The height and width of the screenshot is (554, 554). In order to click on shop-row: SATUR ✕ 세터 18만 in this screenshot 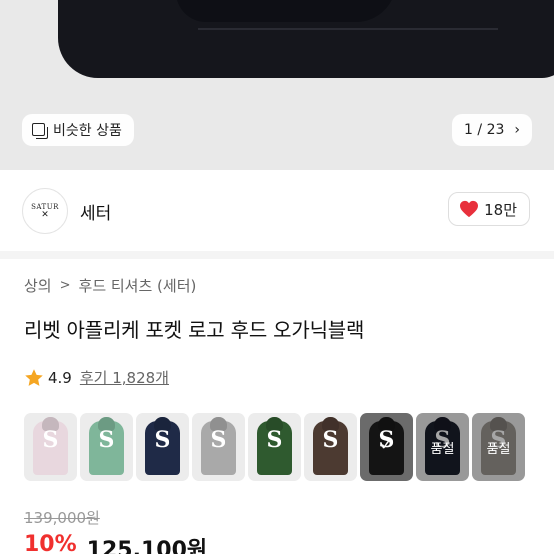, I will do `click(277, 211)`.